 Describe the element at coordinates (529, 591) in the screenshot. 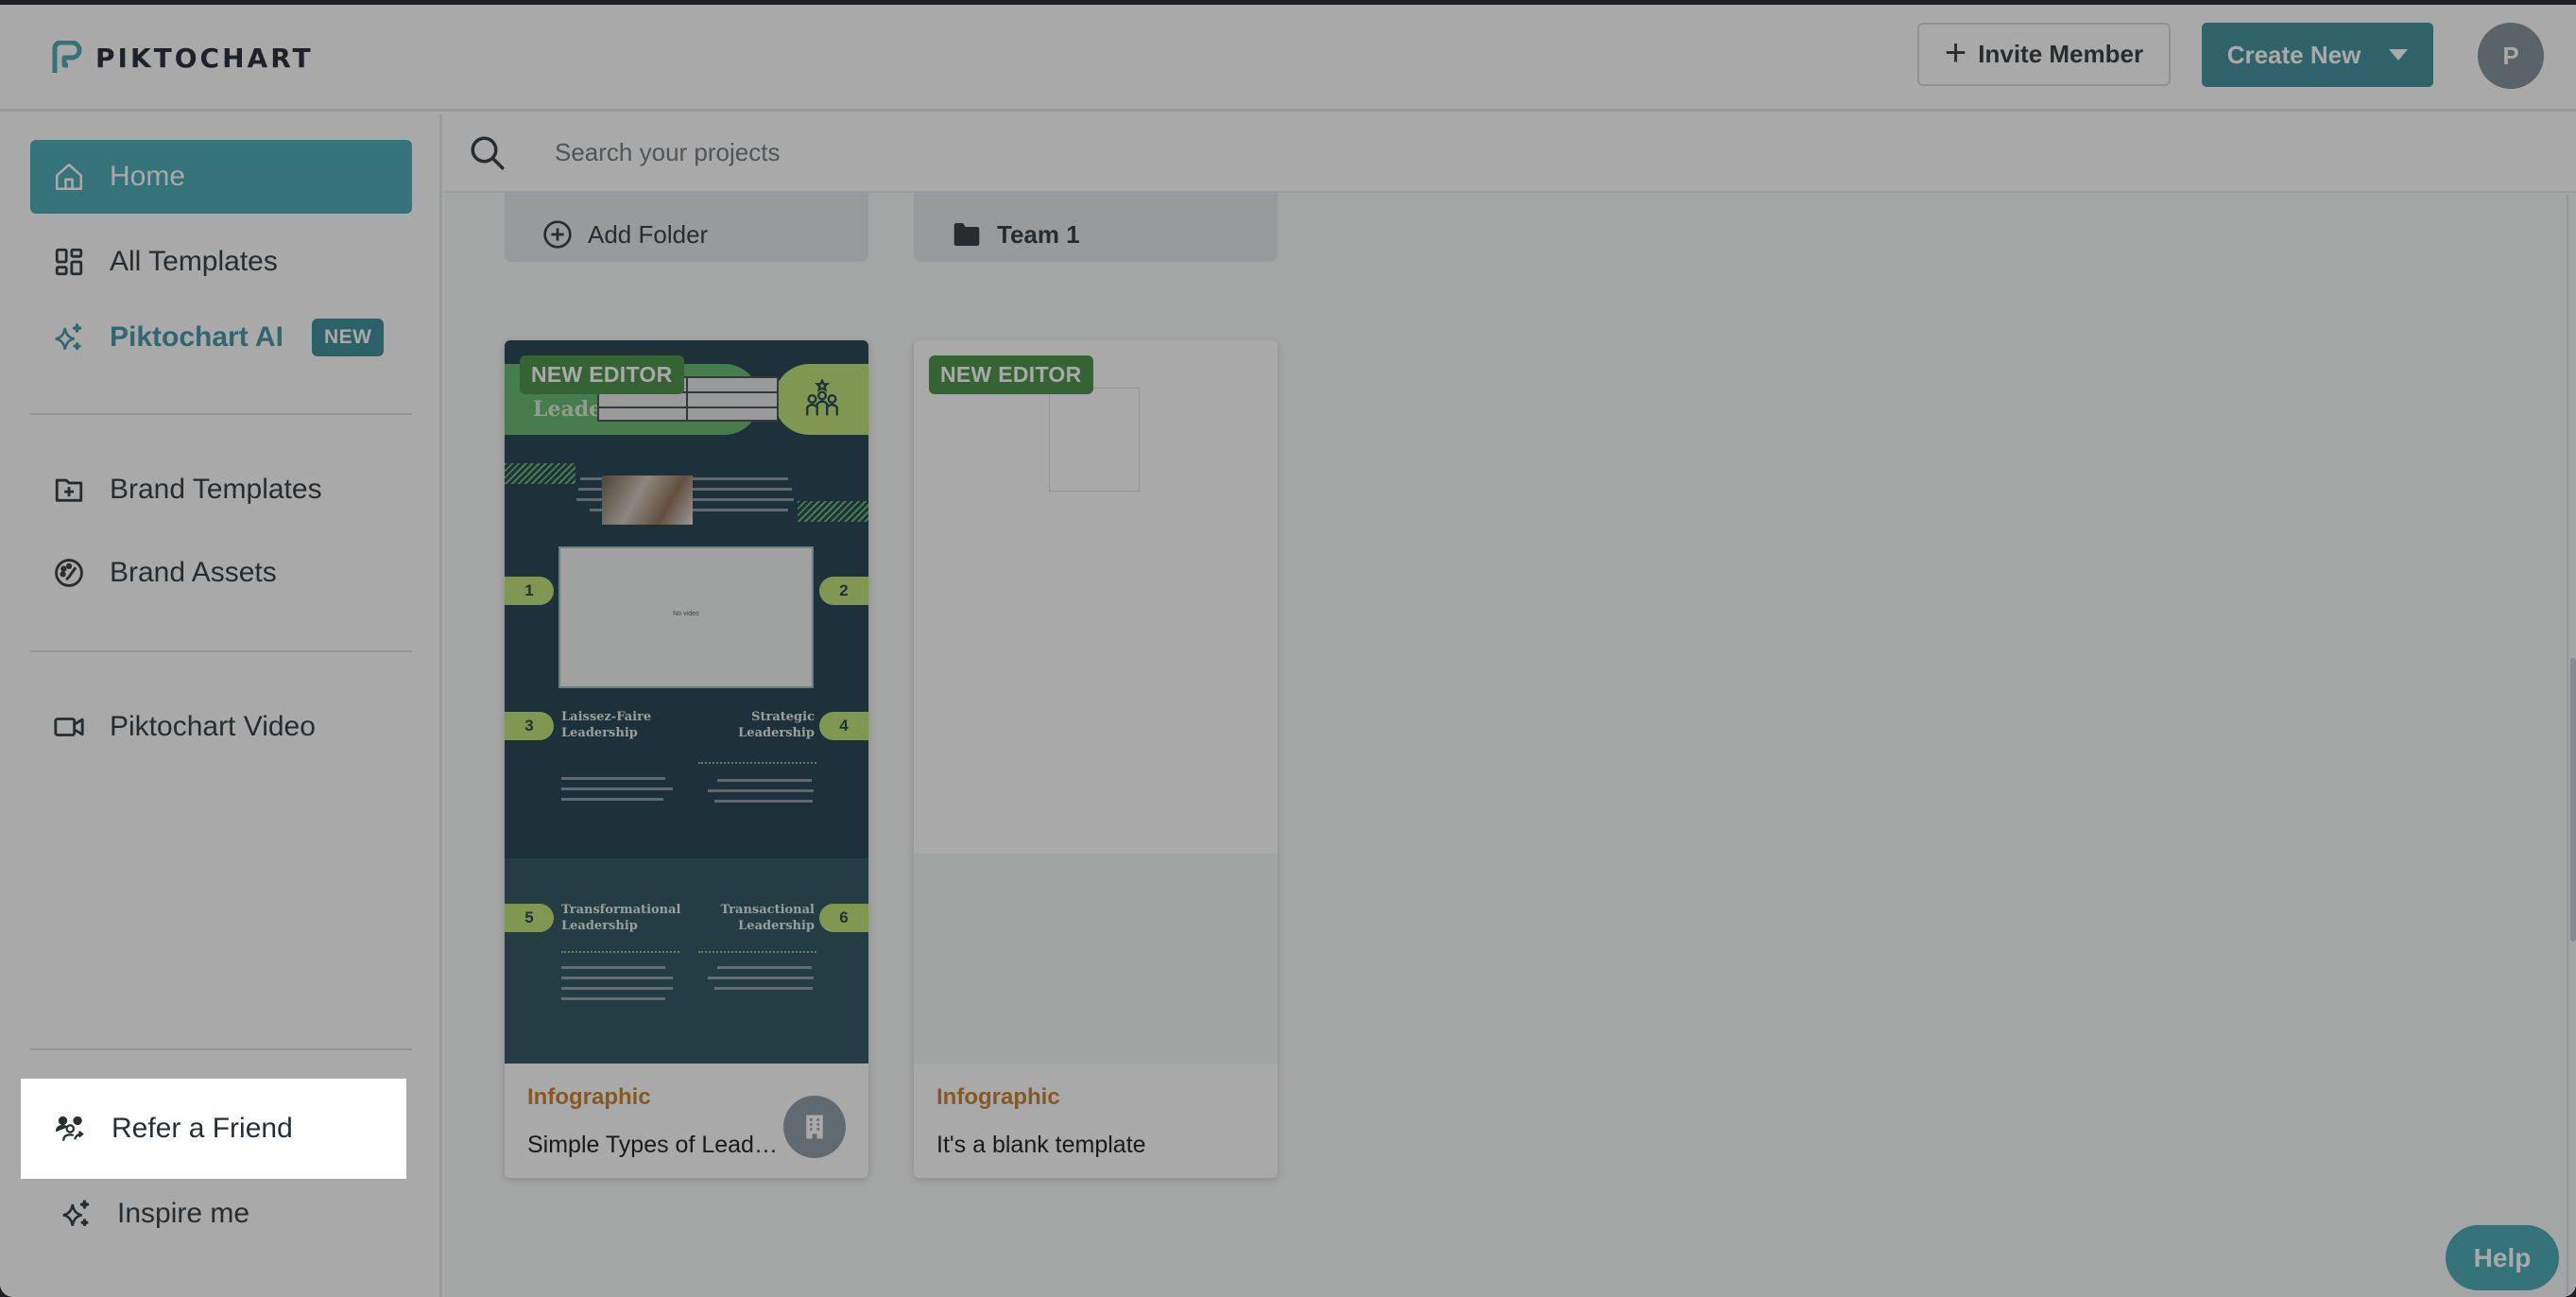

I see `section-number: 1` at that location.